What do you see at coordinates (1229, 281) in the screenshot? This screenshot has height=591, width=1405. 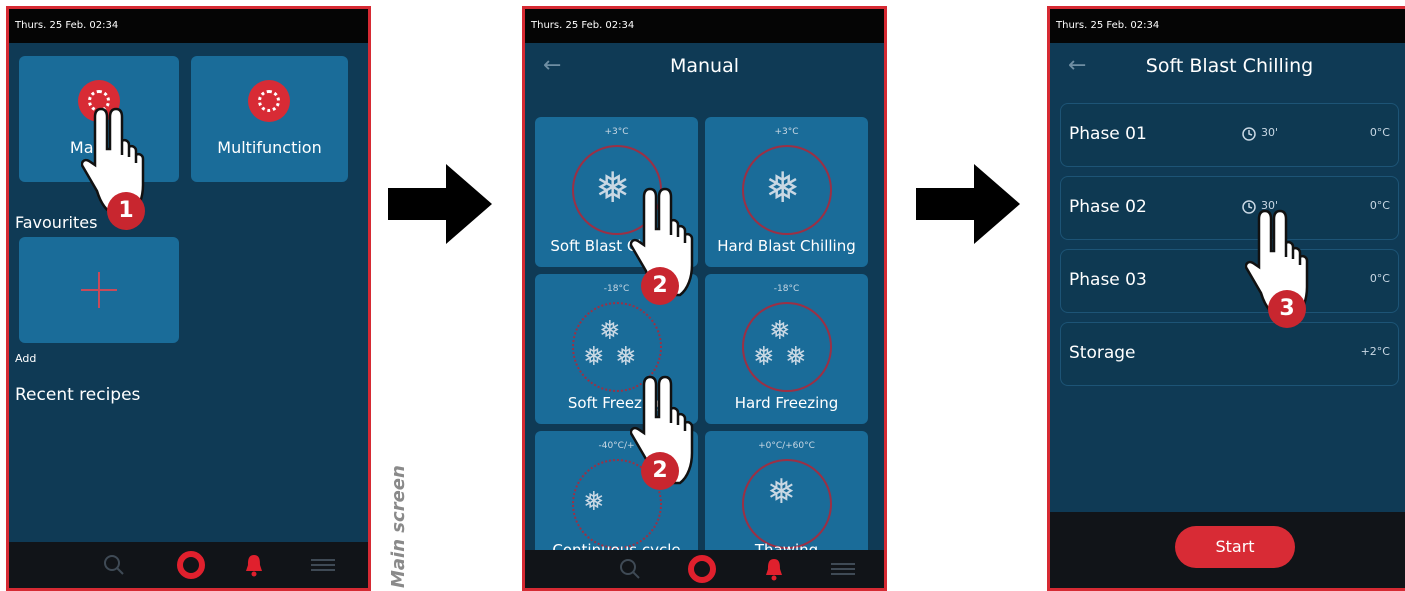 I see `phase-row: Phase 03 0°C` at bounding box center [1229, 281].